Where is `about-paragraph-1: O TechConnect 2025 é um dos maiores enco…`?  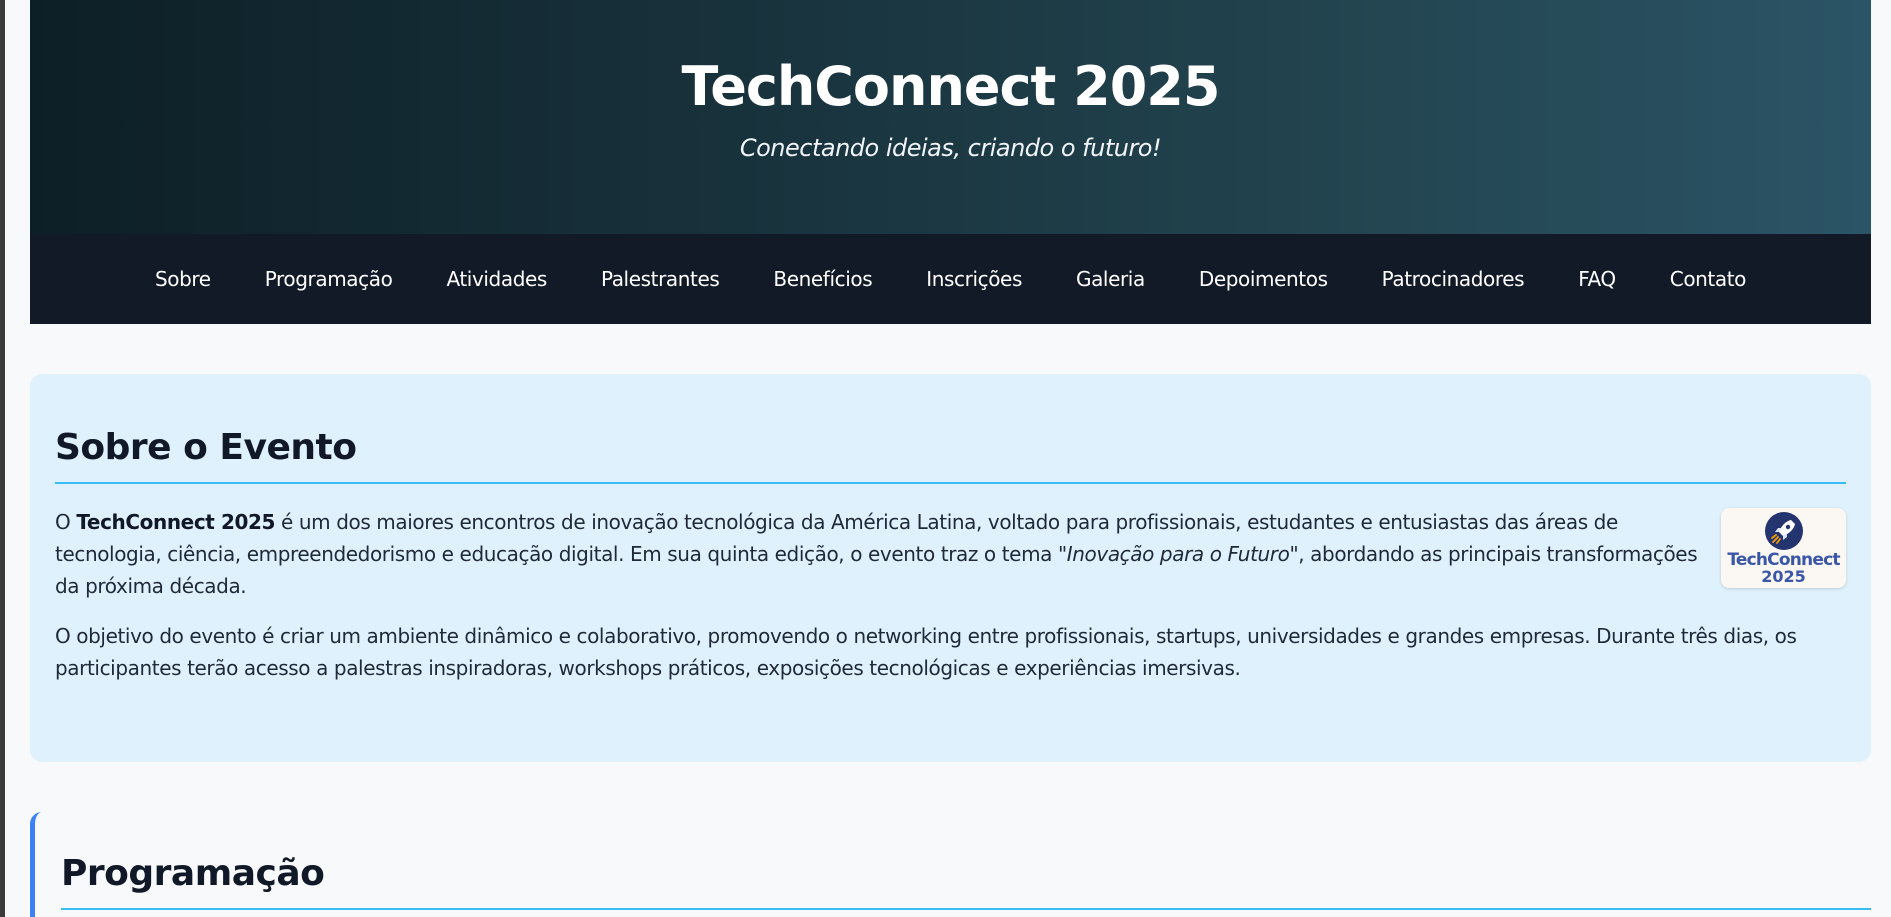 about-paragraph-1: O TechConnect 2025 é um dos maiores enco… is located at coordinates (880, 554).